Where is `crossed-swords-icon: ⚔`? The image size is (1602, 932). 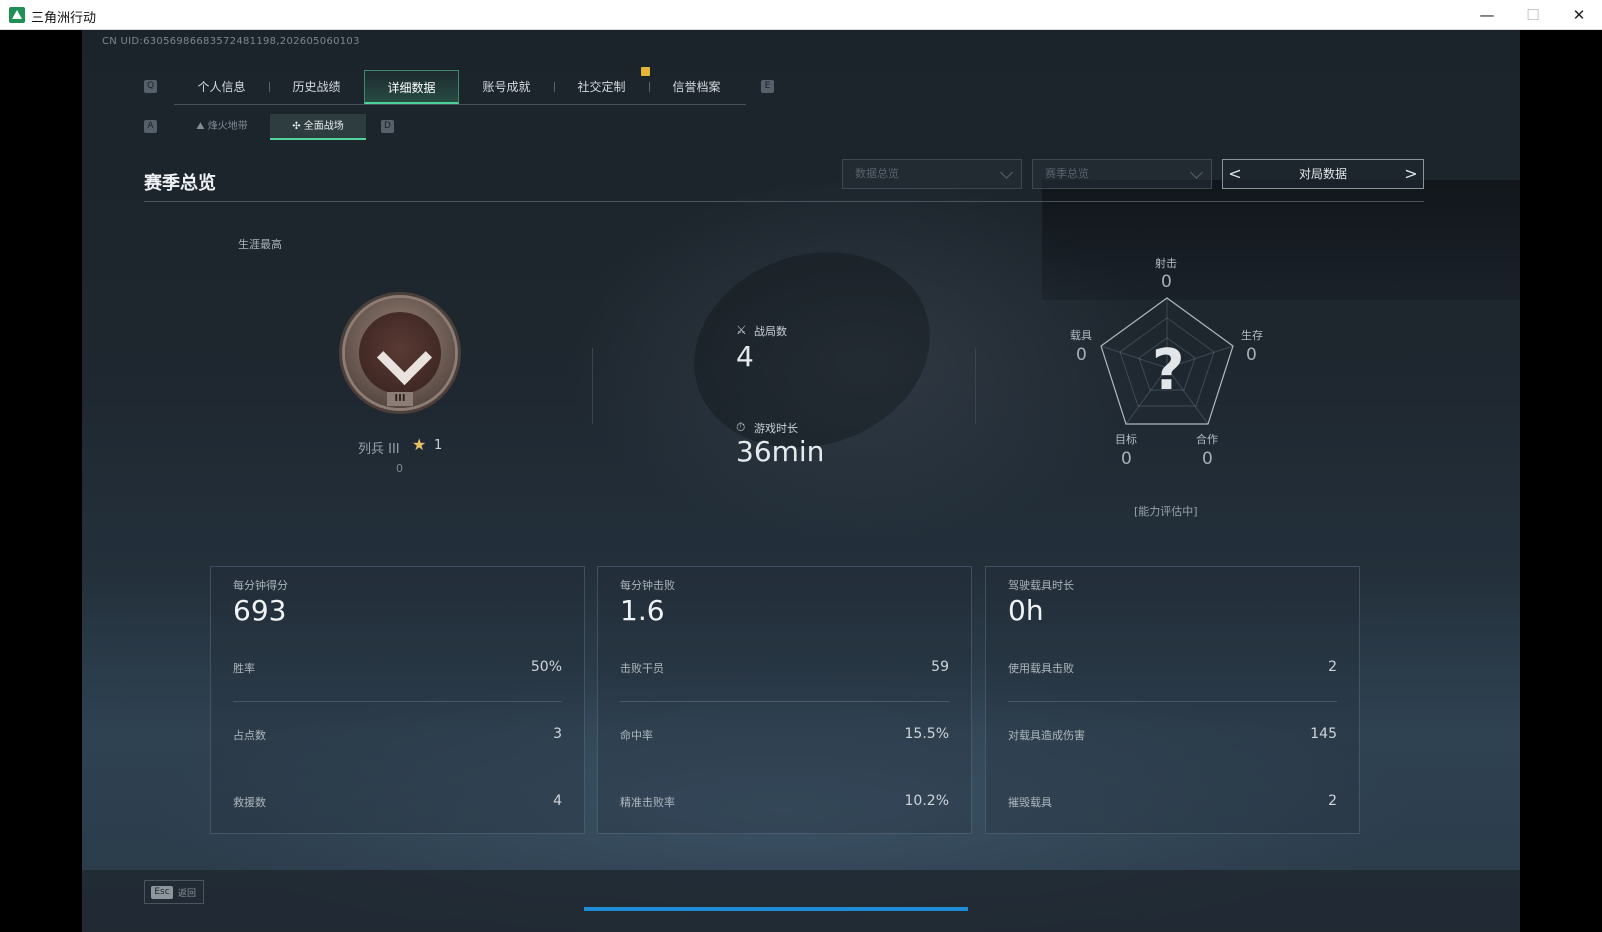
crossed-swords-icon: ⚔ is located at coordinates (741, 330).